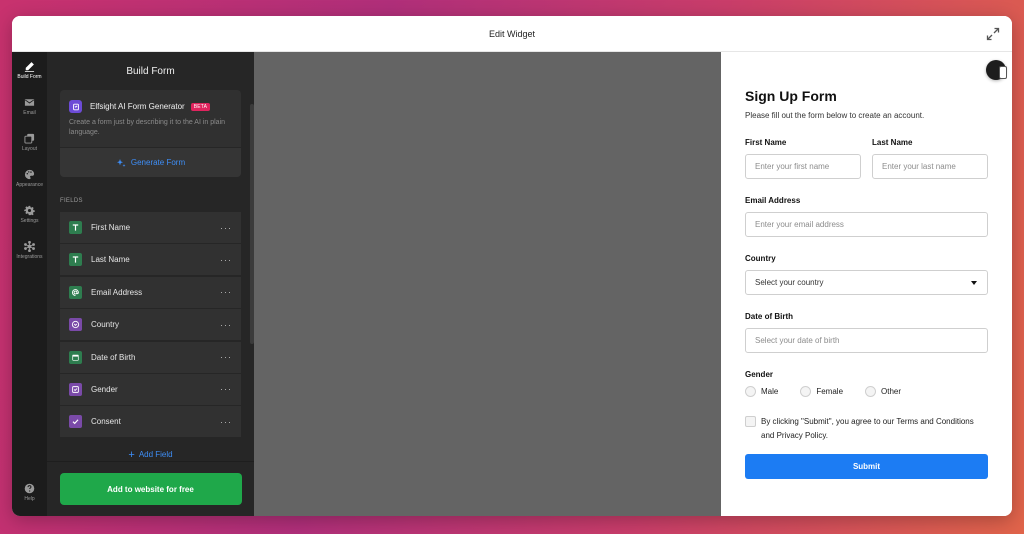 Image resolution: width=1024 pixels, height=534 pixels. What do you see at coordinates (137, 106) in the screenshot?
I see `ai-card-title: Elfsight AI Form Generator` at bounding box center [137, 106].